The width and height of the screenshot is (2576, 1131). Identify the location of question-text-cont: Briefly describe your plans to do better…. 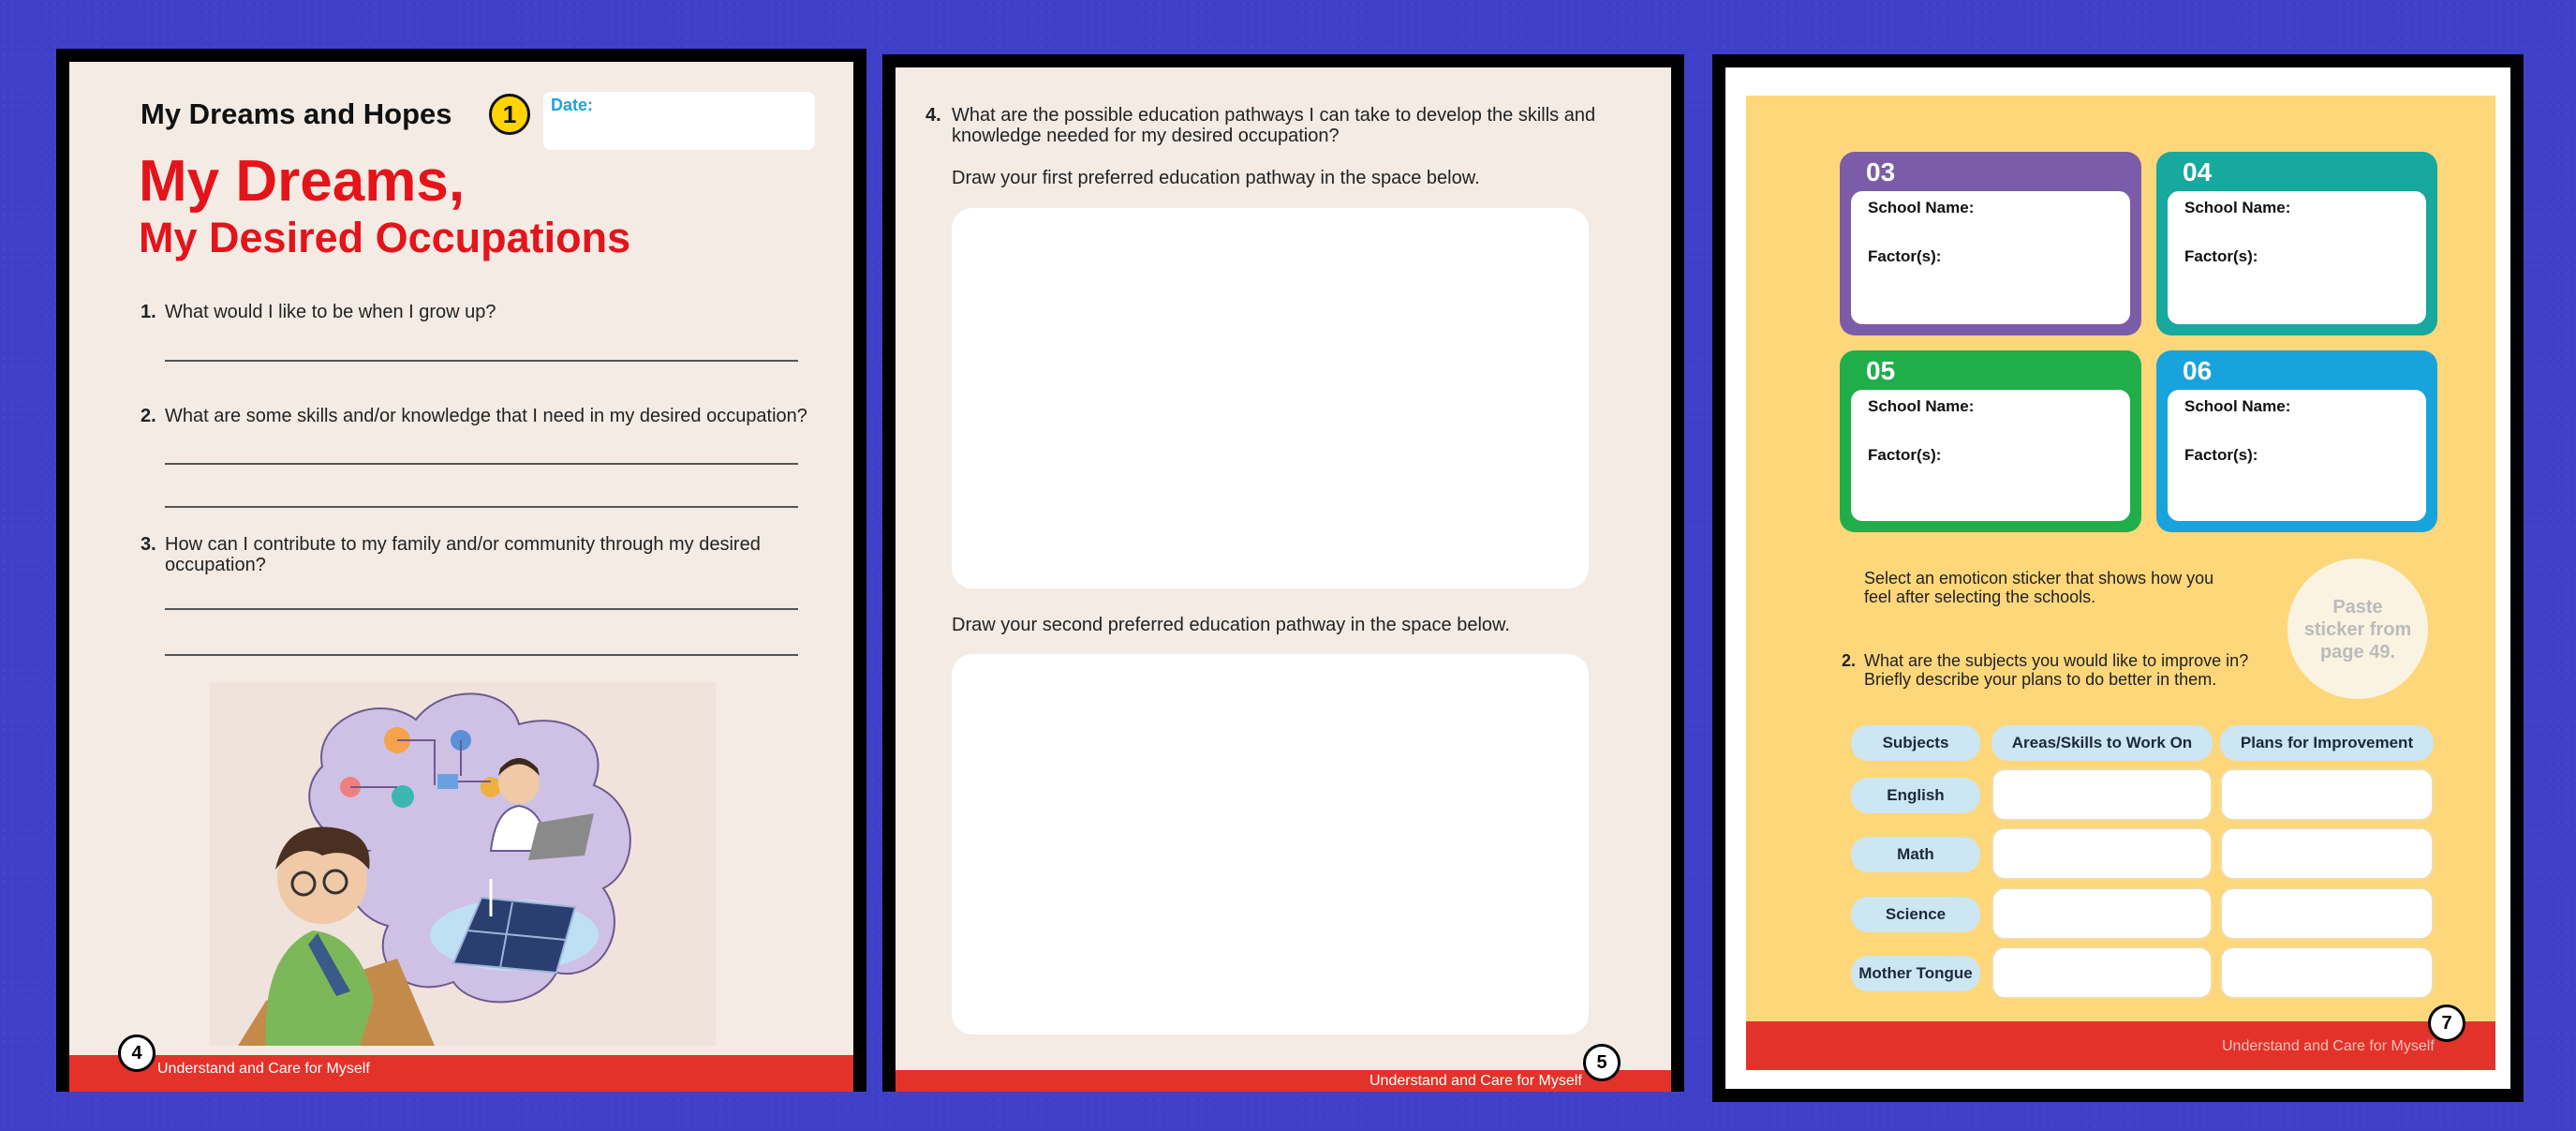
(2040, 679).